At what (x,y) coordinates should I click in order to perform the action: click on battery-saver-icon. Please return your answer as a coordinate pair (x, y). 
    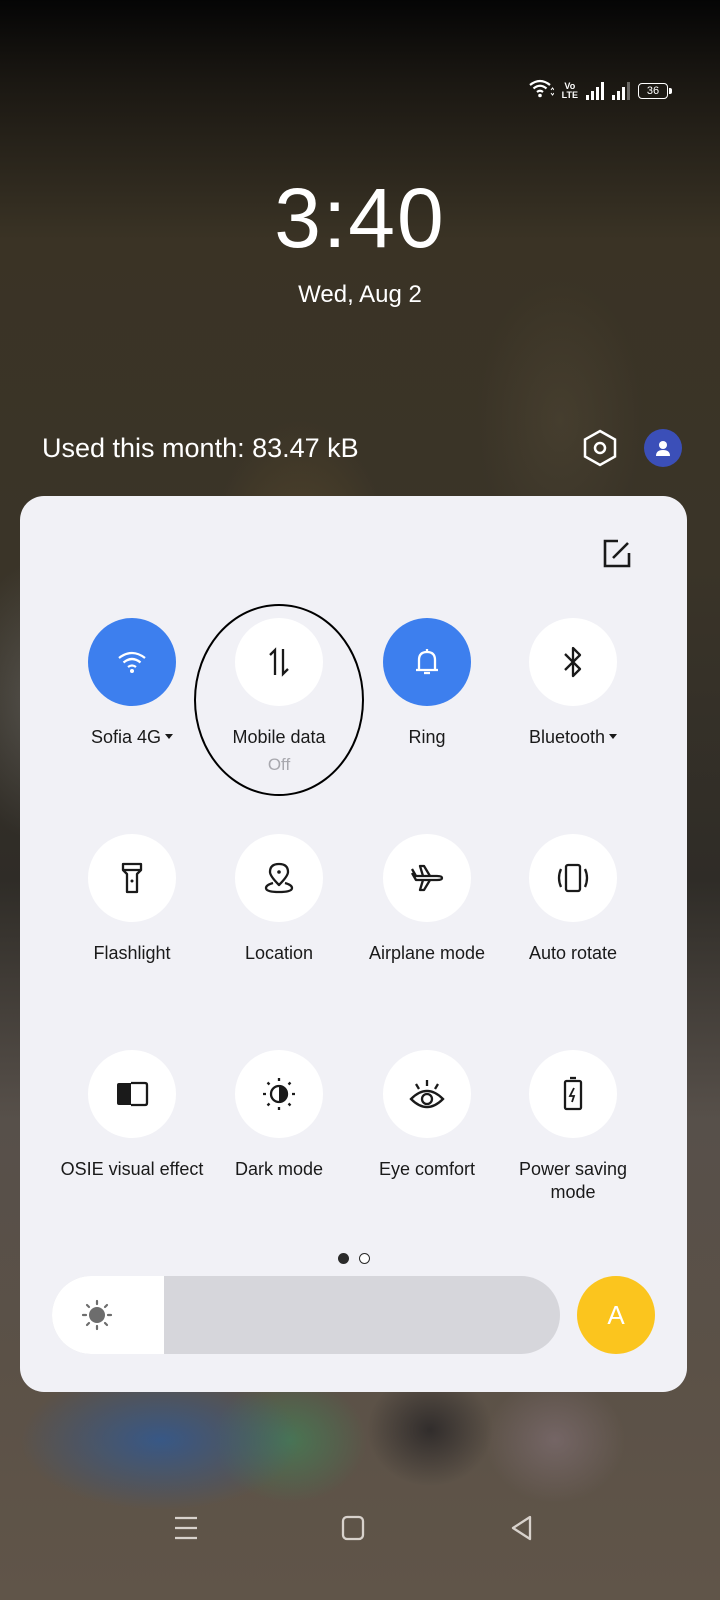
    Looking at the image, I should click on (573, 1093).